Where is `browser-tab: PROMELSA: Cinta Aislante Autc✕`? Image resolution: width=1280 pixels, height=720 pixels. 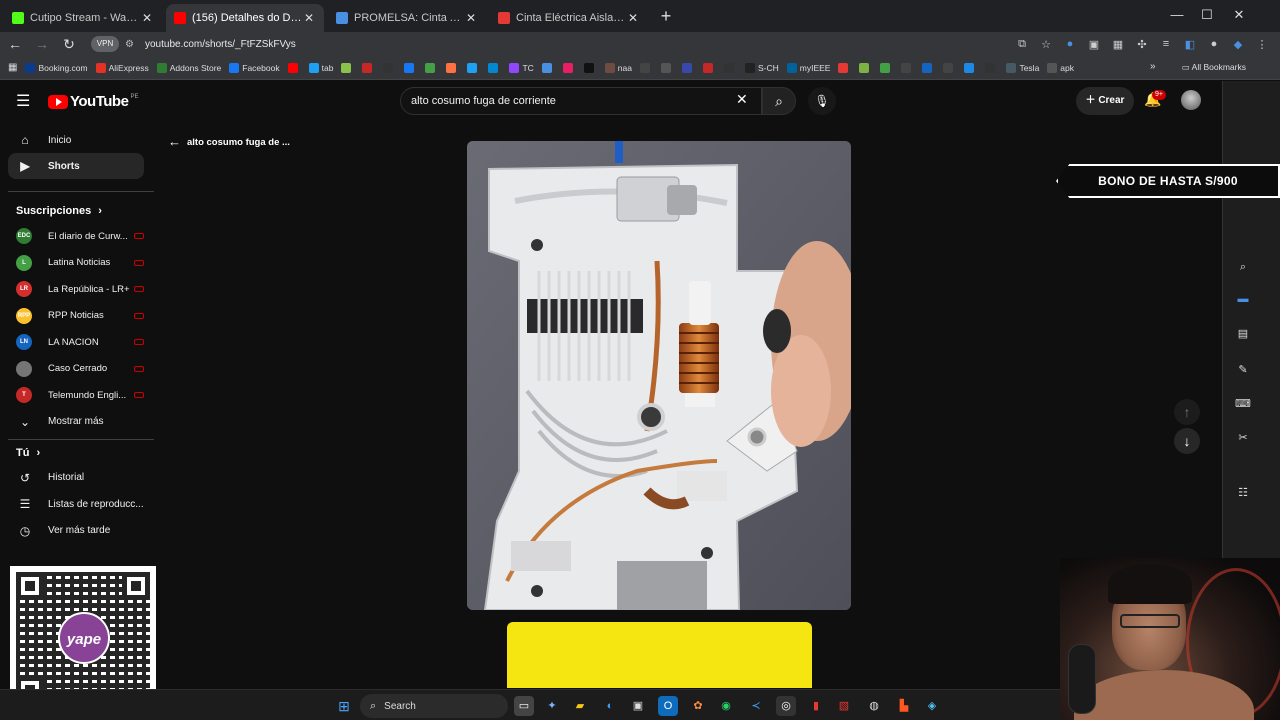 browser-tab: PROMELSA: Cinta Aislante Autc✕ is located at coordinates (407, 18).